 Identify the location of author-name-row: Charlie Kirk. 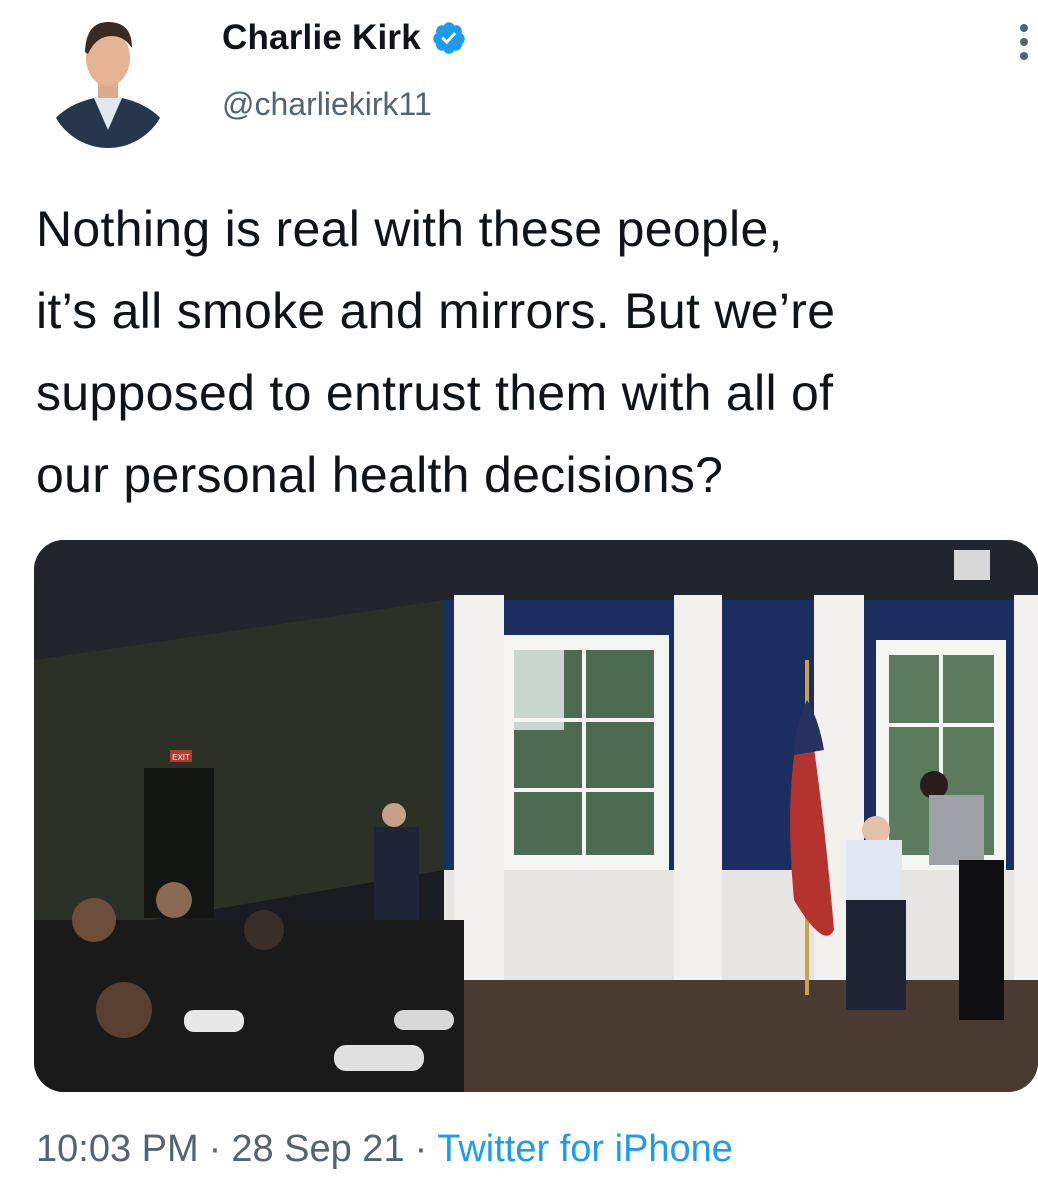
(344, 38).